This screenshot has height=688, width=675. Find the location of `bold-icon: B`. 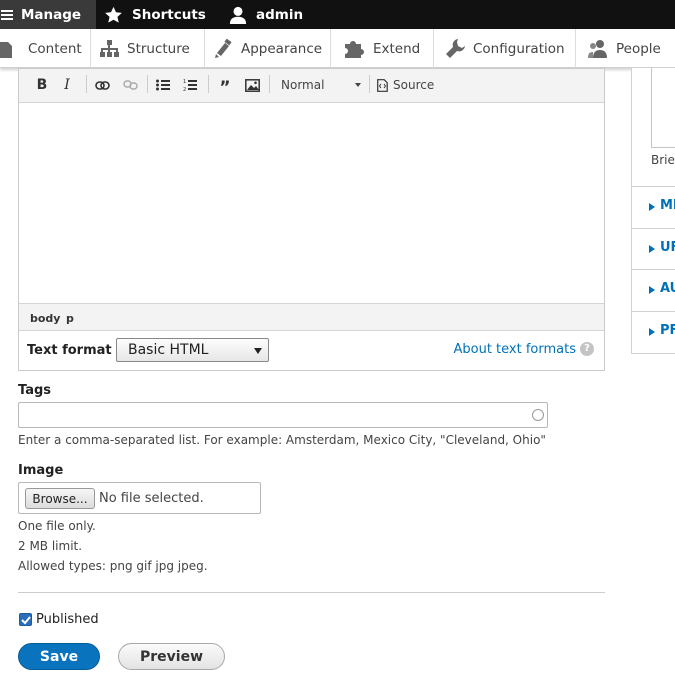

bold-icon: B is located at coordinates (42, 85).